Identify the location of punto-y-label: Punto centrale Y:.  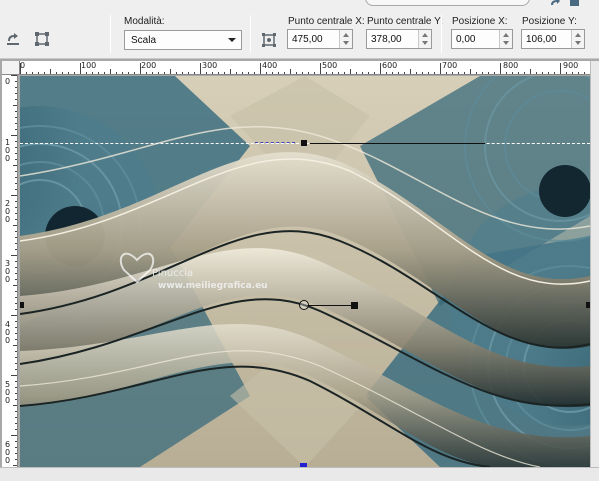
(405, 21).